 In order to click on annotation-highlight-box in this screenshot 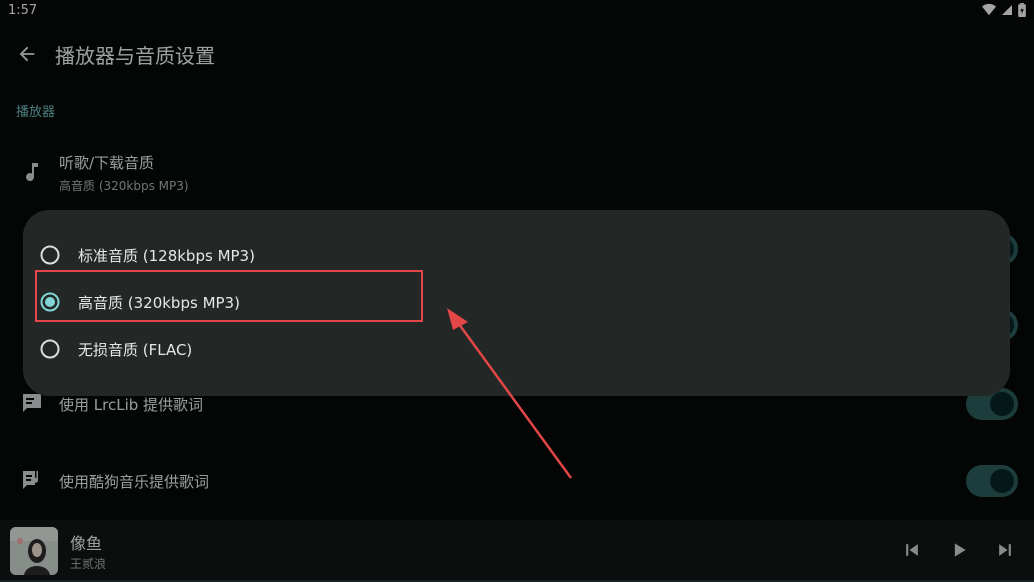, I will do `click(229, 296)`.